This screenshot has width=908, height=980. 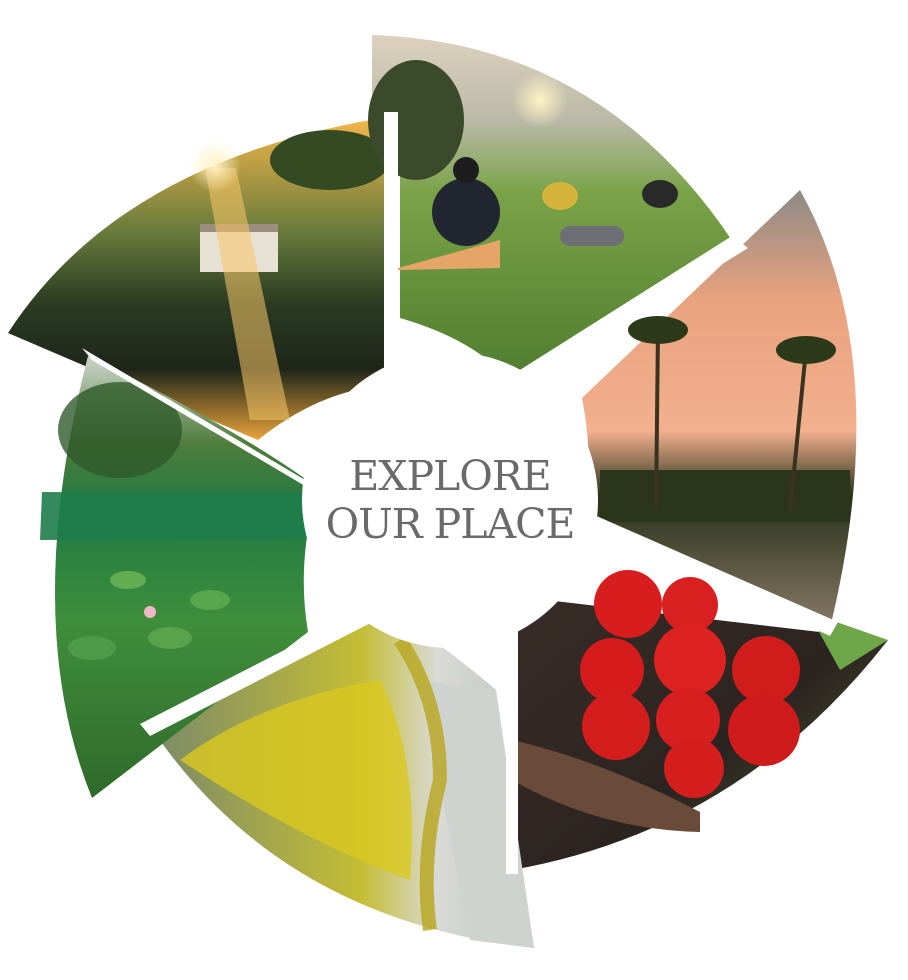 I want to click on headline: EXPLORE OUR PLACE, so click(x=450, y=500).